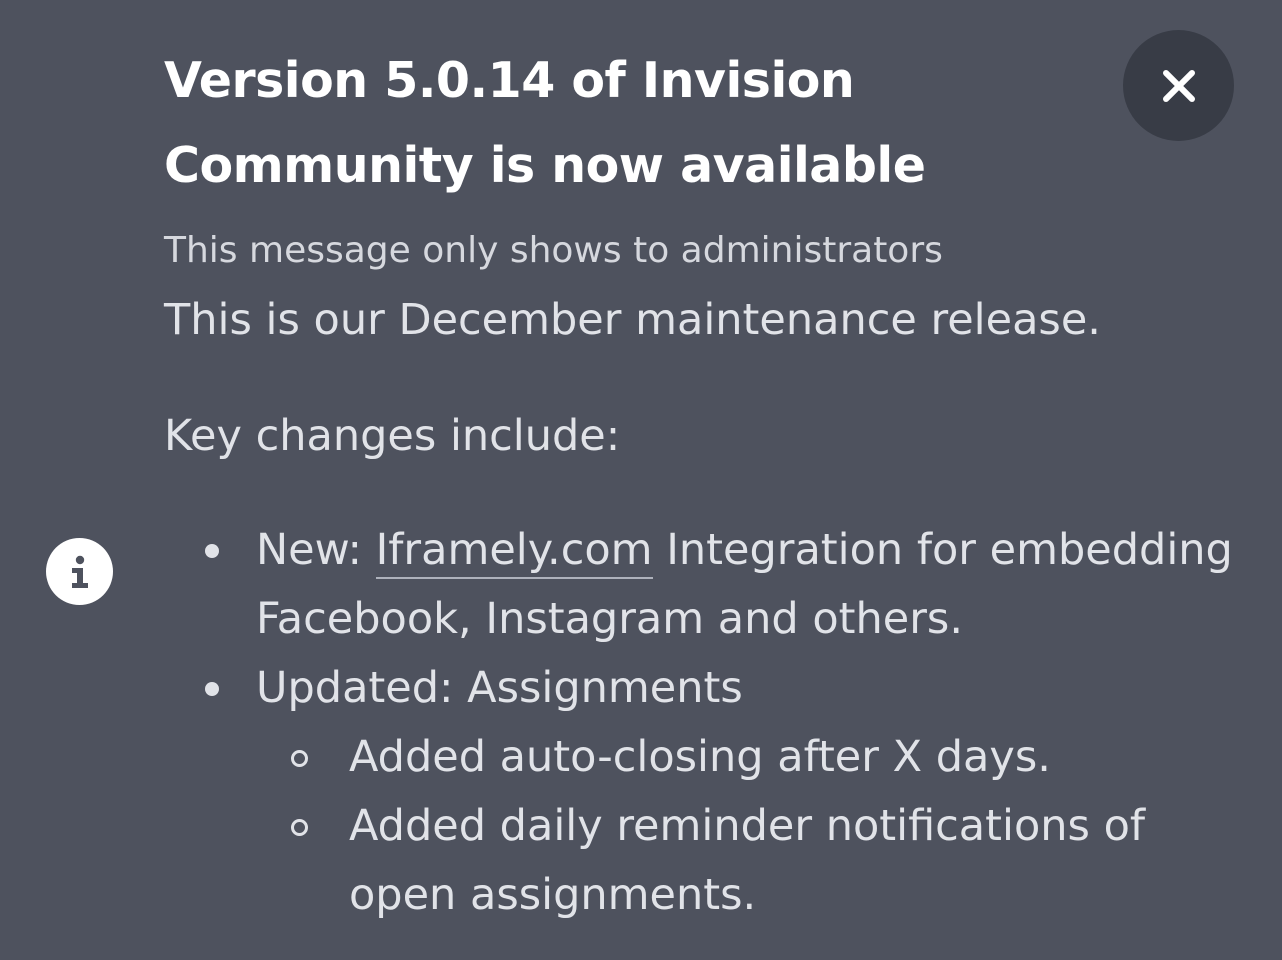 The width and height of the screenshot is (1282, 960). I want to click on iframely-link: Iframely.com, so click(514, 552).